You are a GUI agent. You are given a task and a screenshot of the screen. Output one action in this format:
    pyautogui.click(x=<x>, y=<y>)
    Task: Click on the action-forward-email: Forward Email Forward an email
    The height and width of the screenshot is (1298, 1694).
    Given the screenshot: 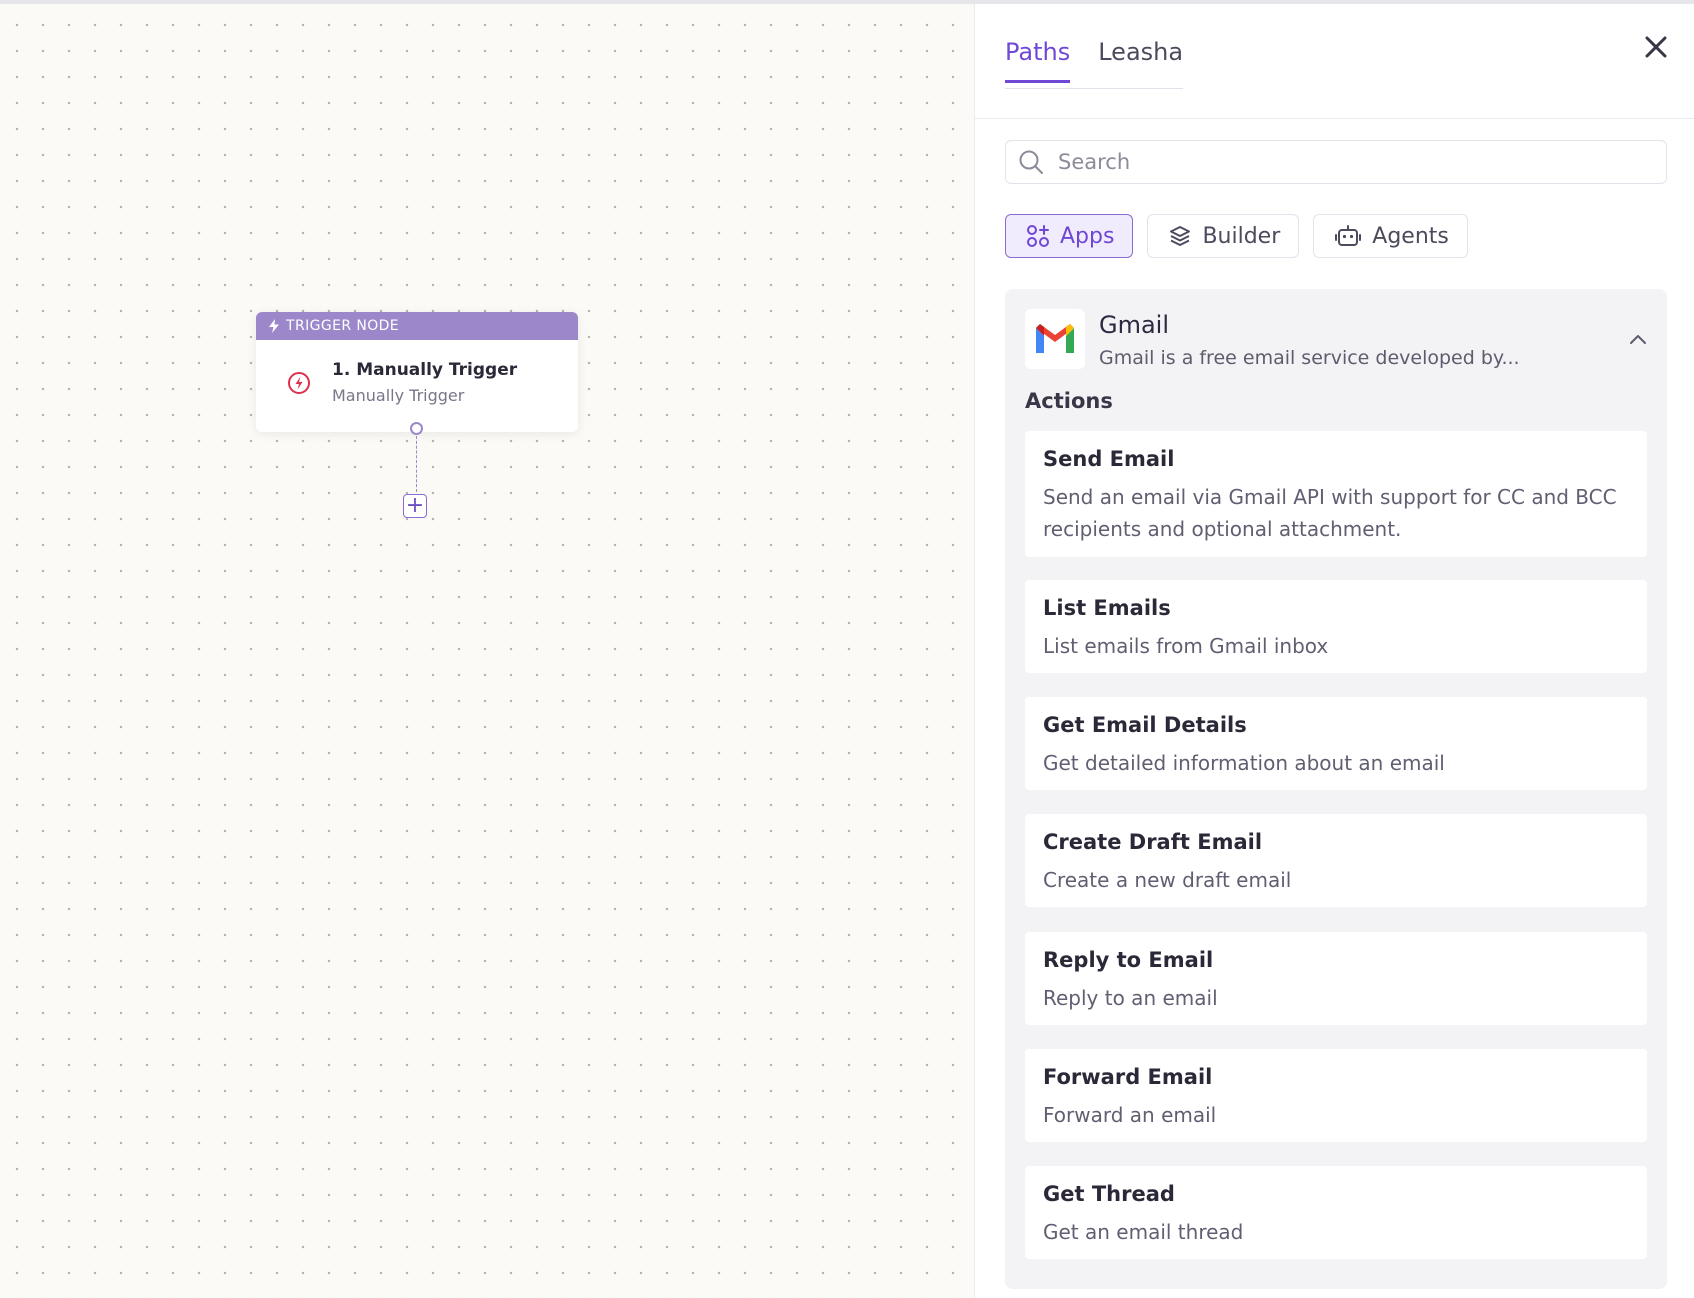 What is the action you would take?
    pyautogui.click(x=1336, y=1095)
    